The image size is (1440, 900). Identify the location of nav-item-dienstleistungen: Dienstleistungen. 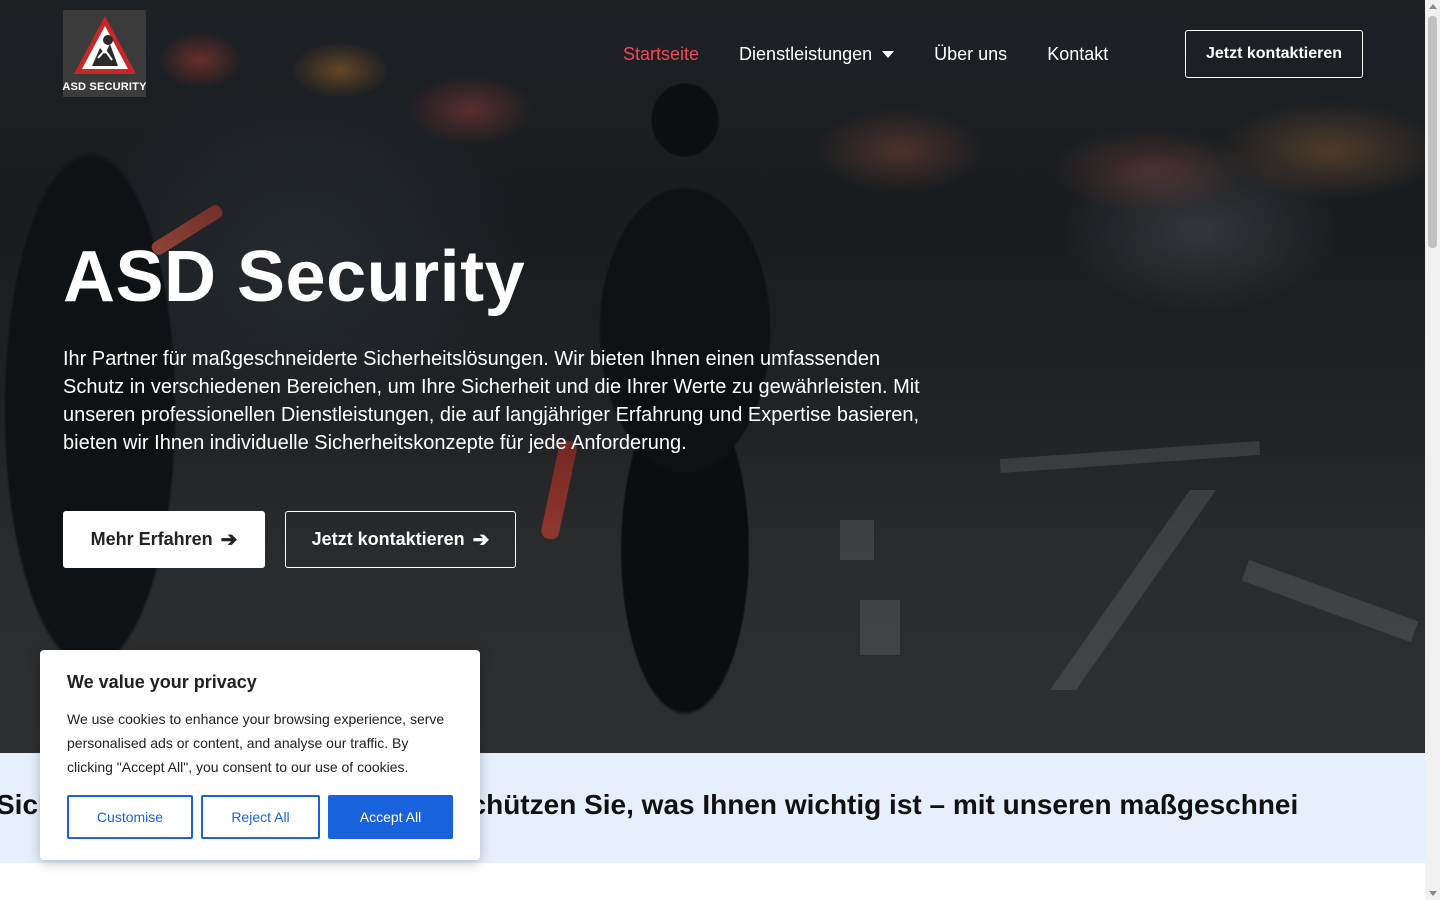
(817, 54).